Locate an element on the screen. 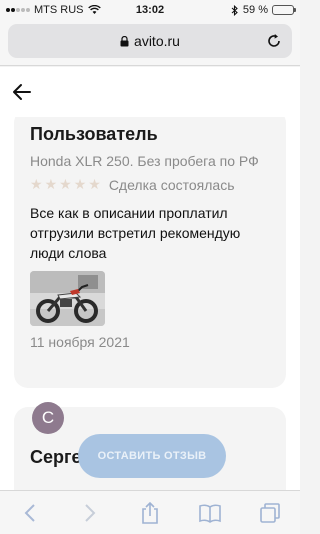 The height and width of the screenshot is (534, 320). lock-icon is located at coordinates (124, 40).